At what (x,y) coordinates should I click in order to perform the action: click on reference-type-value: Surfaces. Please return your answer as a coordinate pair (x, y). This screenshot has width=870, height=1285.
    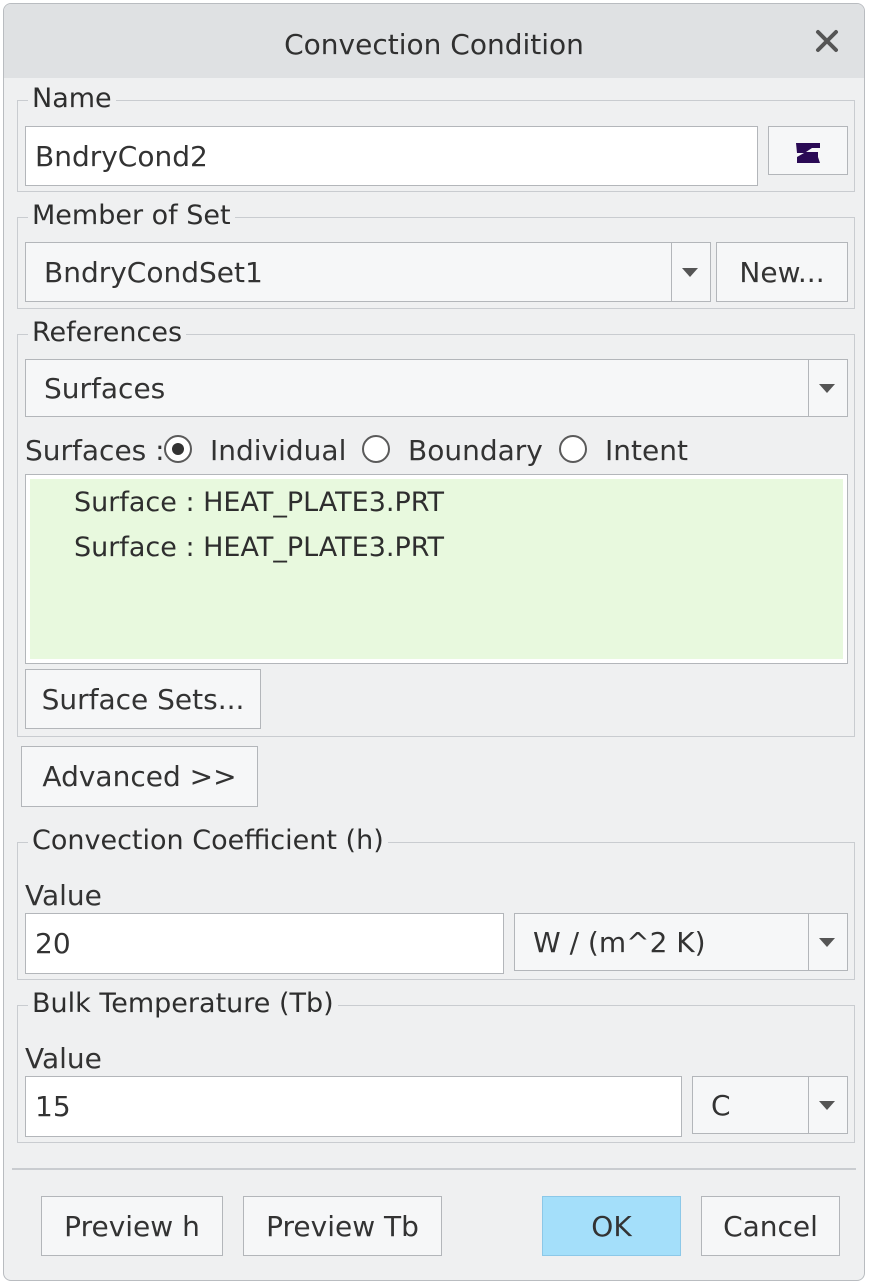
    Looking at the image, I should click on (105, 388).